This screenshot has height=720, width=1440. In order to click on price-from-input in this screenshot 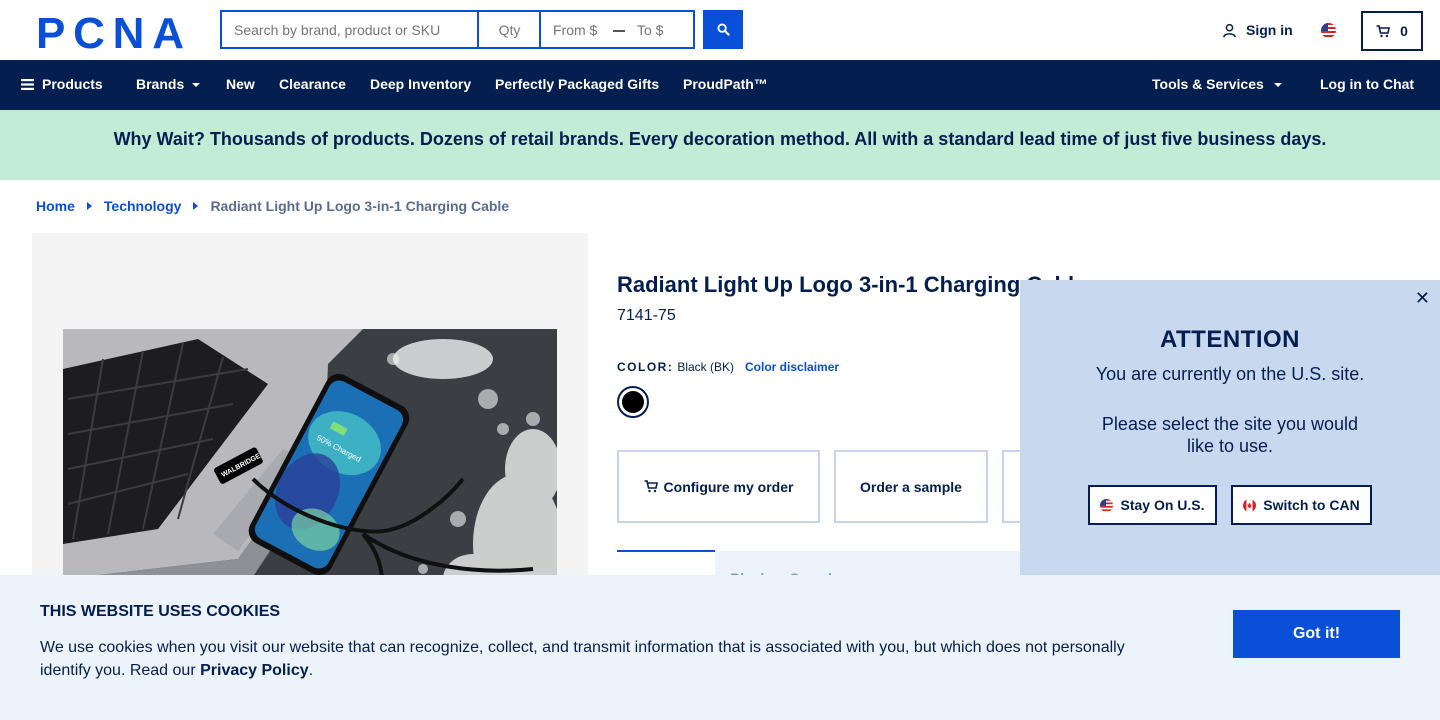, I will do `click(583, 29)`.